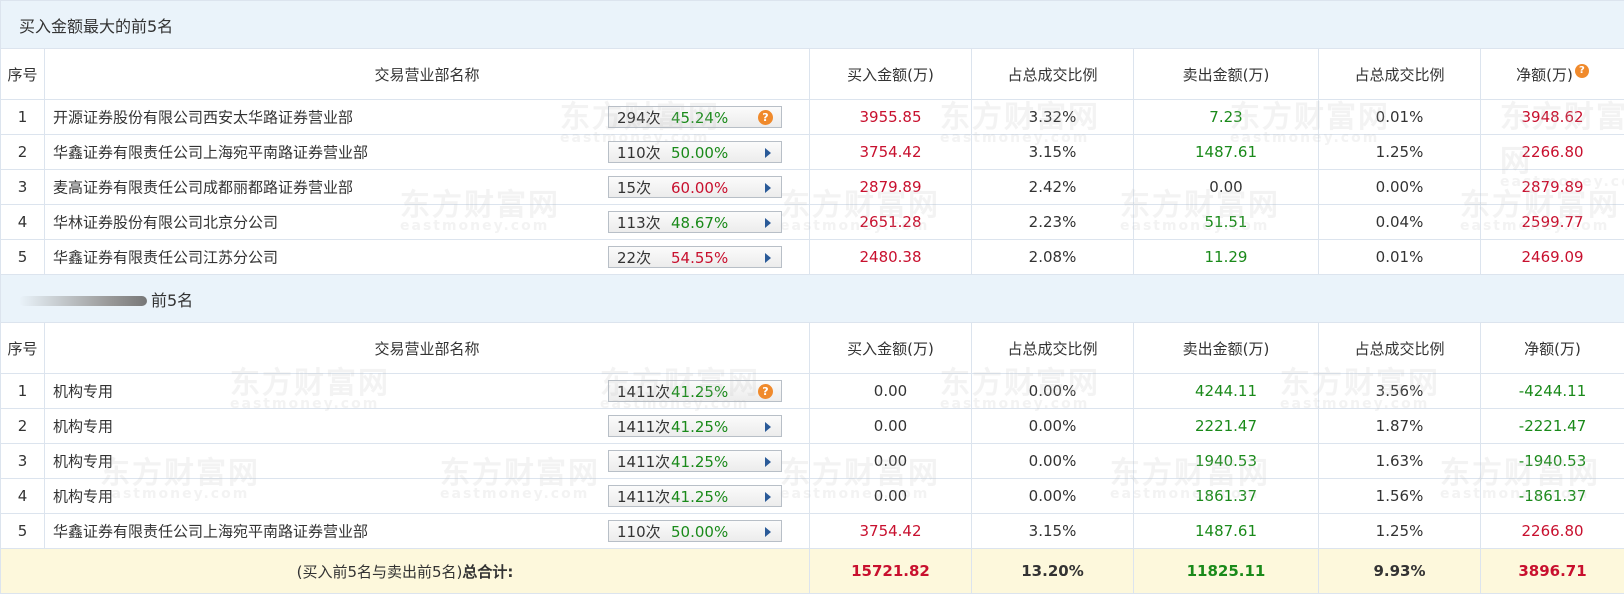 The width and height of the screenshot is (1624, 598). Describe the element at coordinates (812, 348) in the screenshot. I see `sell_section-header-row: 序号 交易营业部名称 买入金额(万) 占总成交比例 卖出金额(万) 占总成交比例 净额(万)` at that location.